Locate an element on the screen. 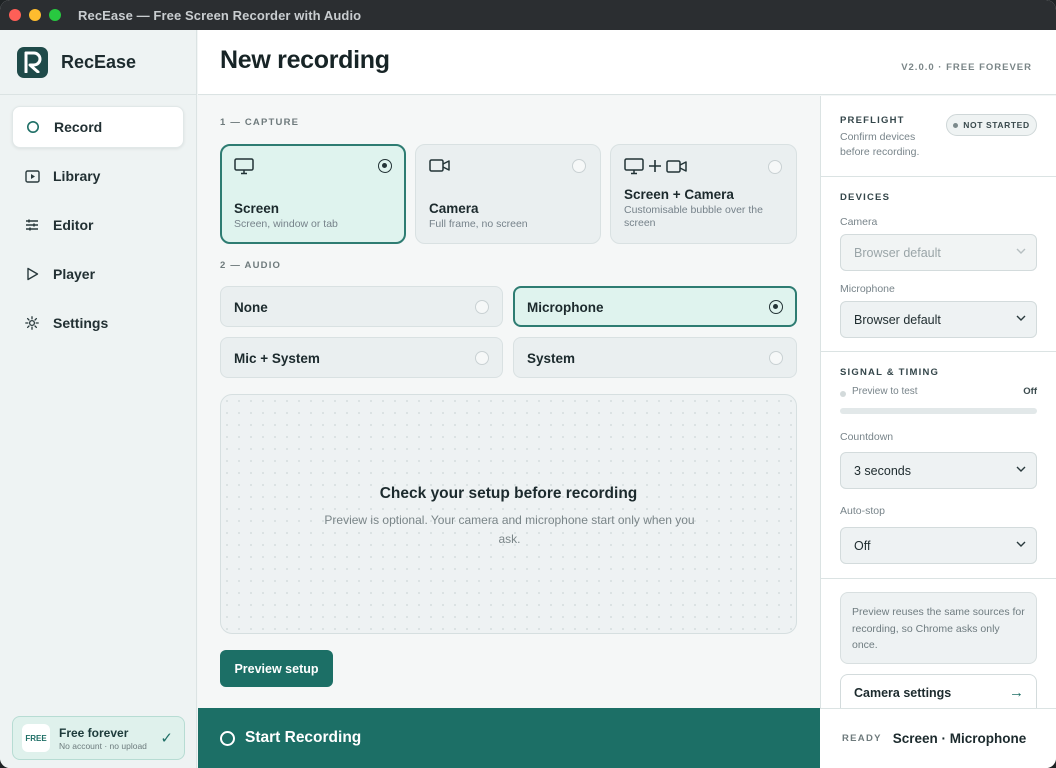 This screenshot has width=1056, height=768. page-header: New recording V2.0.0 · FREE FOREVER is located at coordinates (627, 62).